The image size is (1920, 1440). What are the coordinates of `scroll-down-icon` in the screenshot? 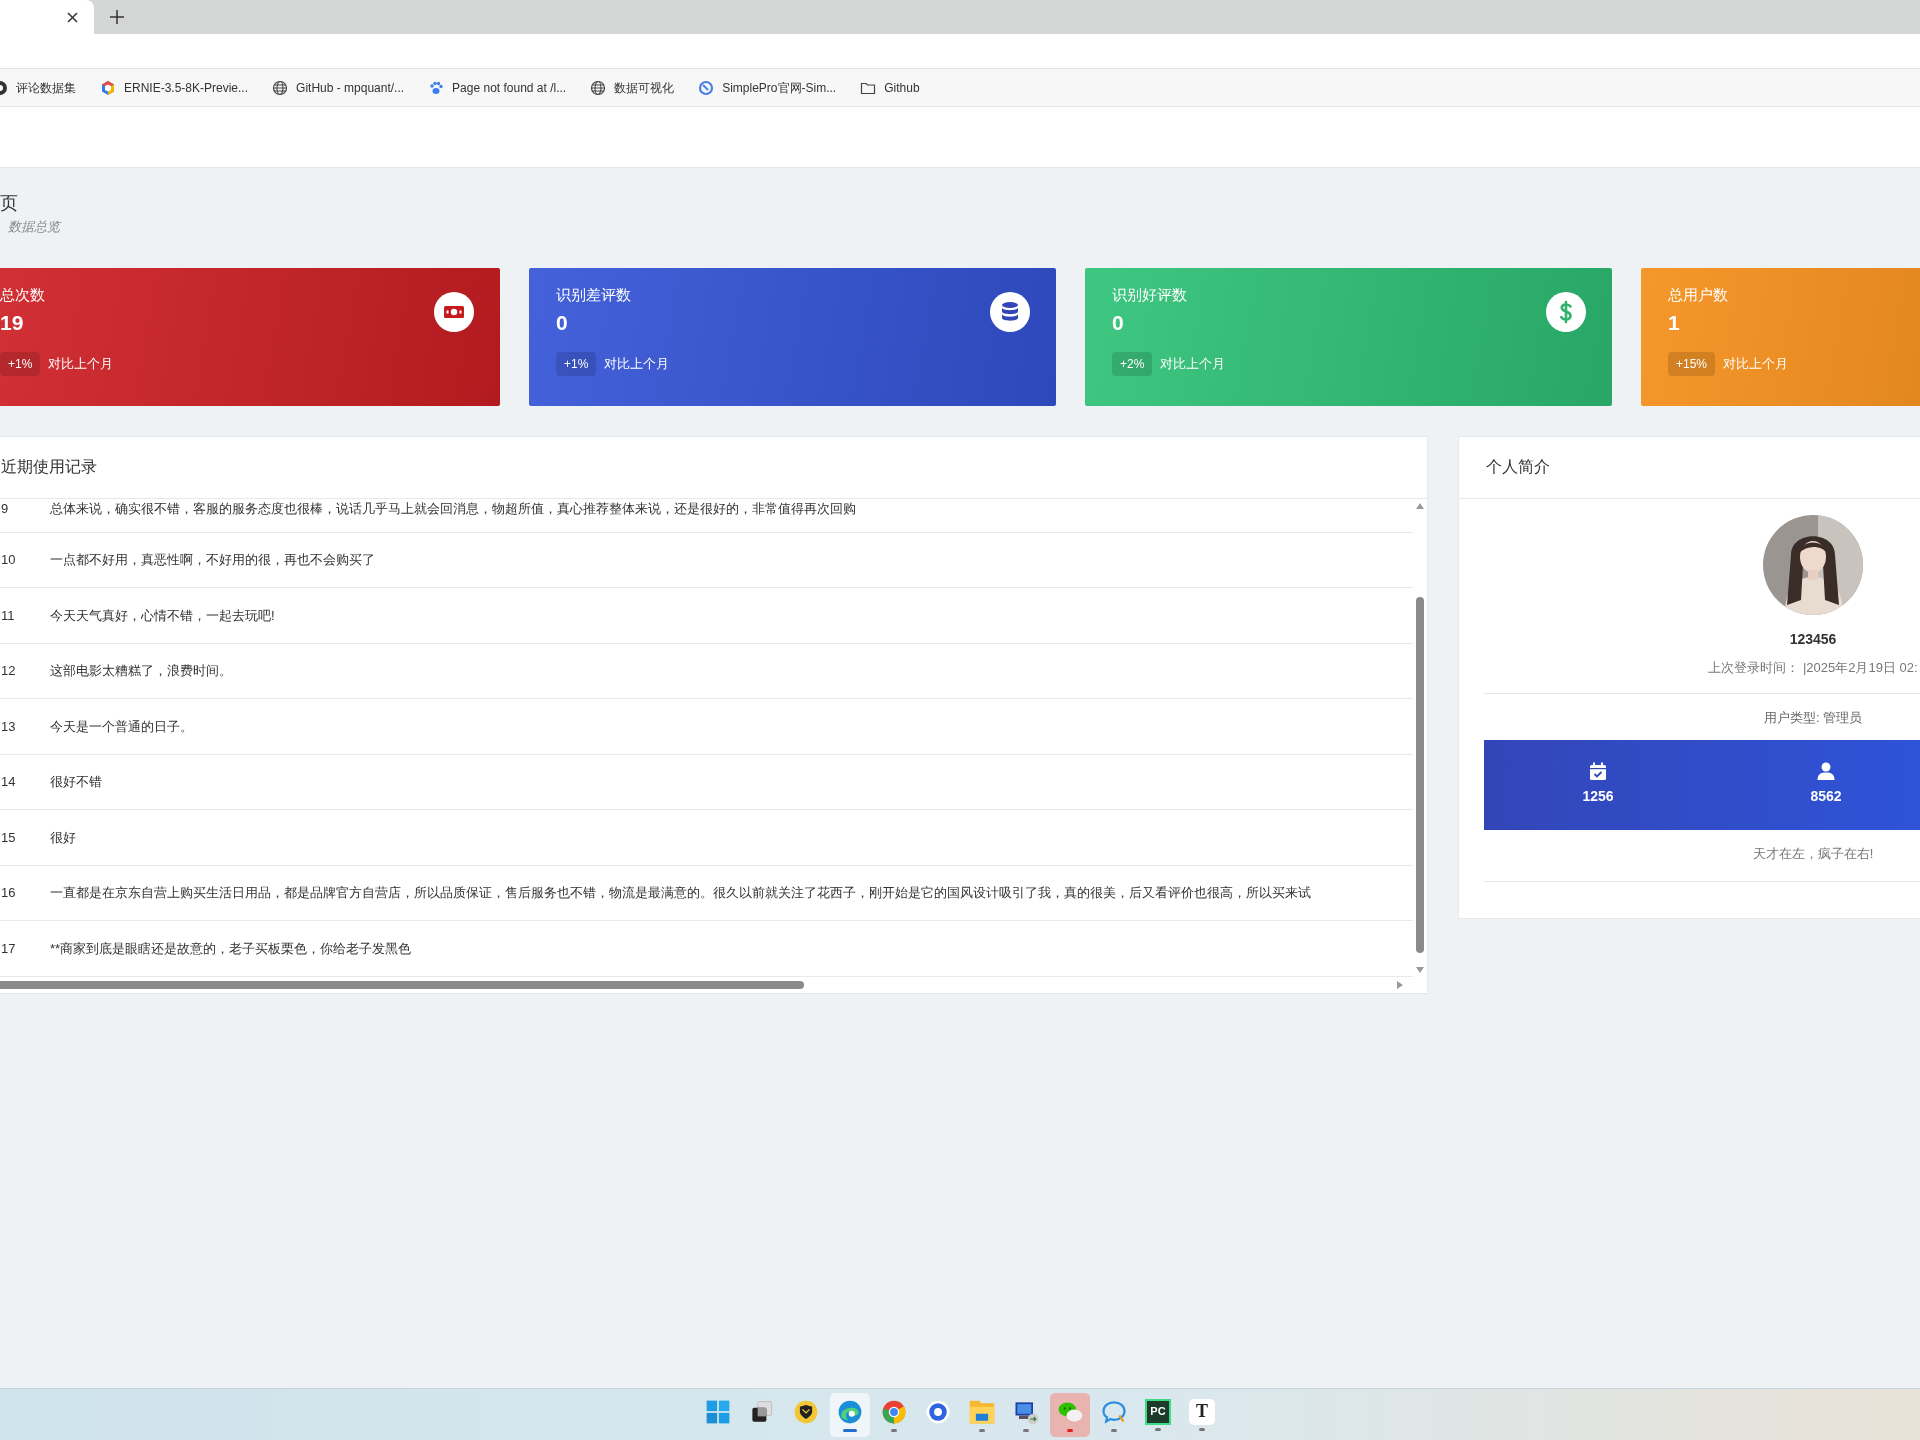 It's located at (1420, 969).